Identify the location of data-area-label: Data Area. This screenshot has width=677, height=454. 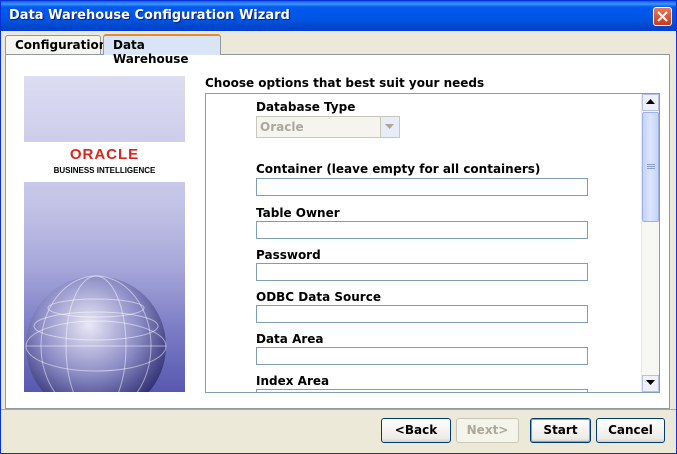
(290, 339).